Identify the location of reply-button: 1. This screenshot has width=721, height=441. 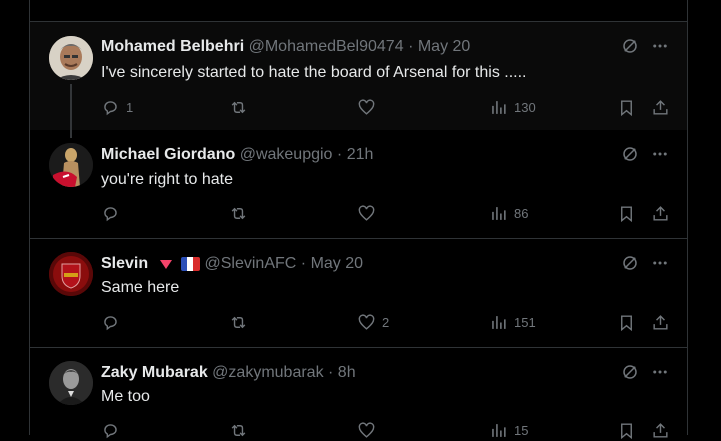
(117, 107).